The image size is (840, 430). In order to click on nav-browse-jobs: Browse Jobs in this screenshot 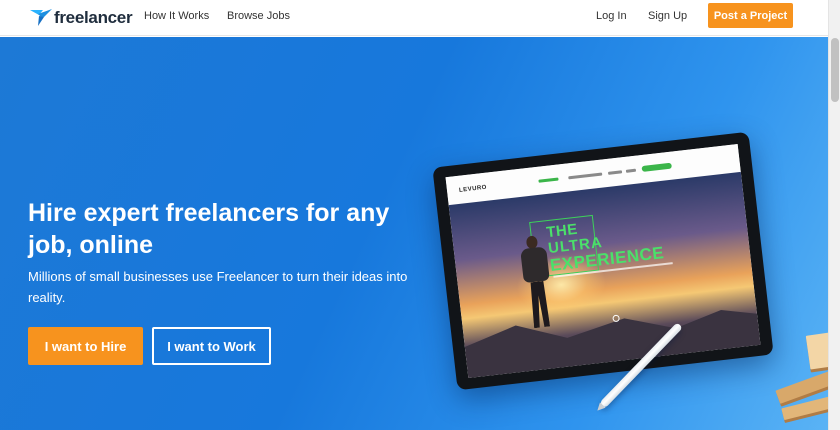, I will do `click(258, 16)`.